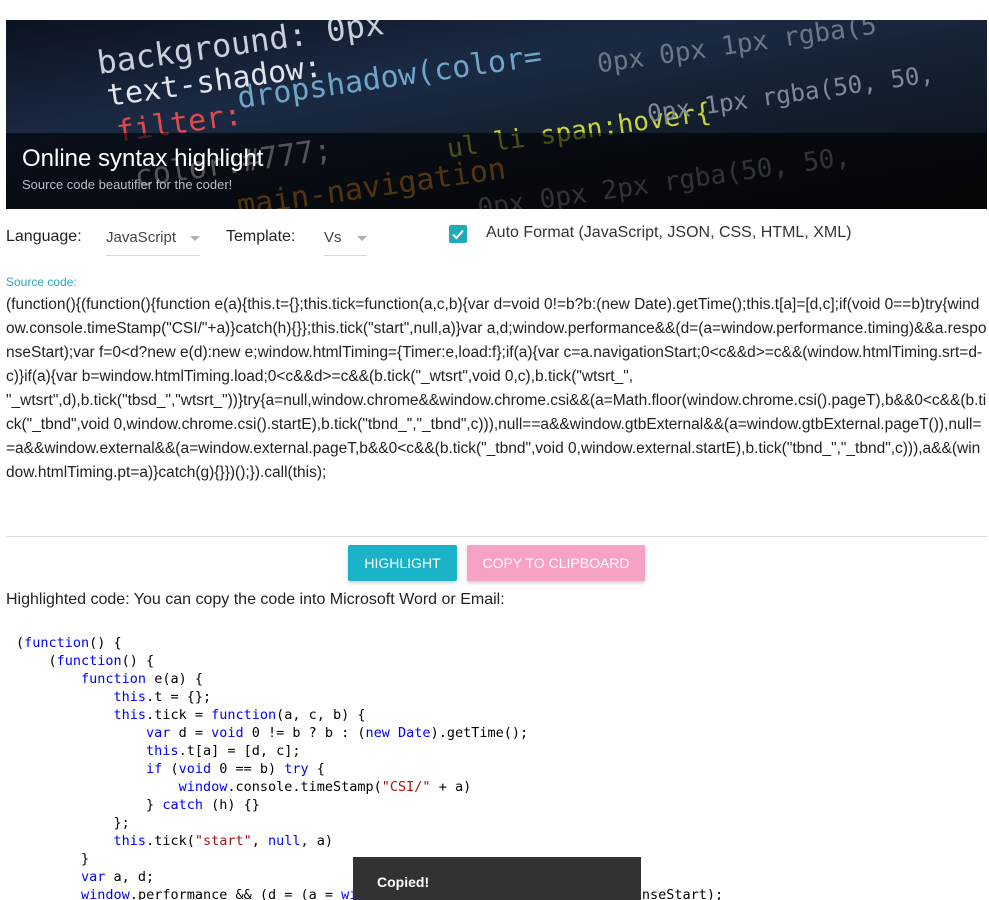 This screenshot has width=989, height=900. I want to click on code-line: } catch (h) {}, so click(138, 805).